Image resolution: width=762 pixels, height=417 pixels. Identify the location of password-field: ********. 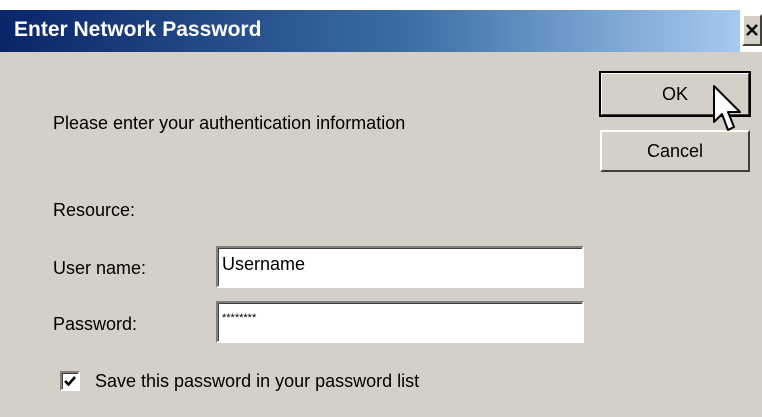
(400, 322).